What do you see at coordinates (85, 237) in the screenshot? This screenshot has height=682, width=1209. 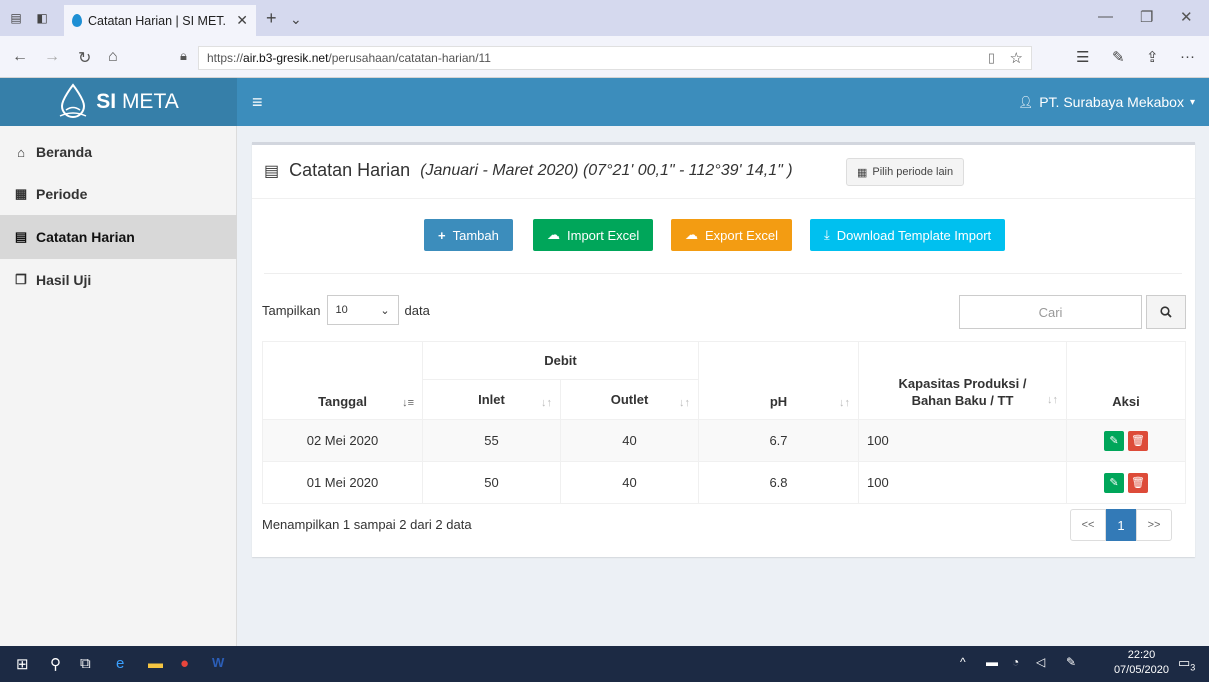 I see `sidebar-item-label: Catatan Harian` at bounding box center [85, 237].